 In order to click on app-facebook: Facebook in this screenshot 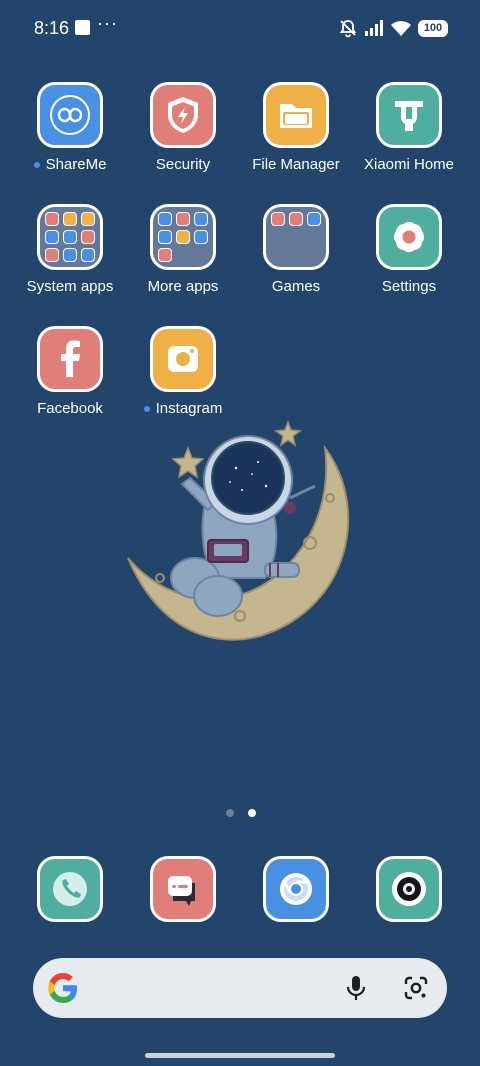, I will do `click(70, 371)`.